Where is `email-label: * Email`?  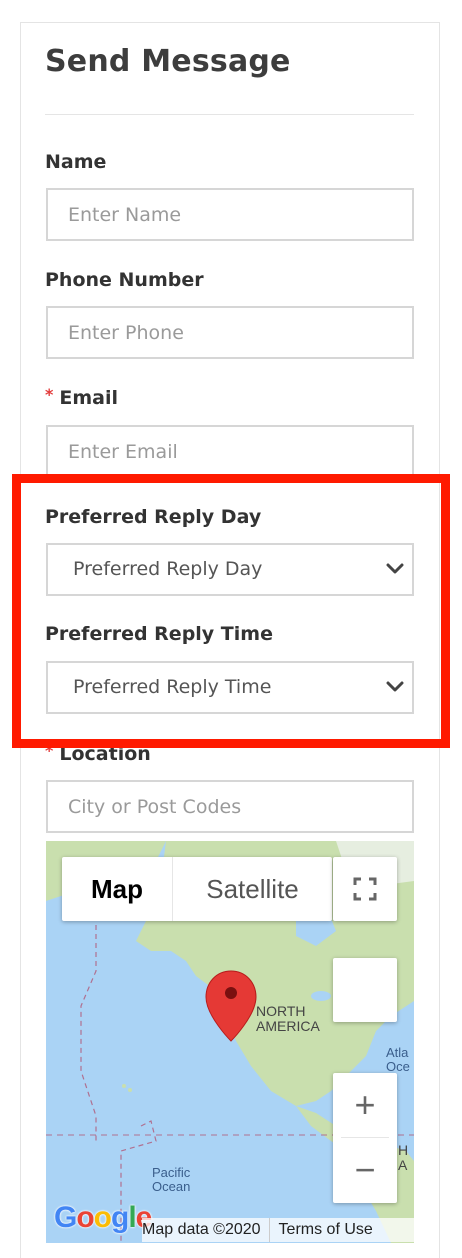
email-label: * Email is located at coordinates (81, 397).